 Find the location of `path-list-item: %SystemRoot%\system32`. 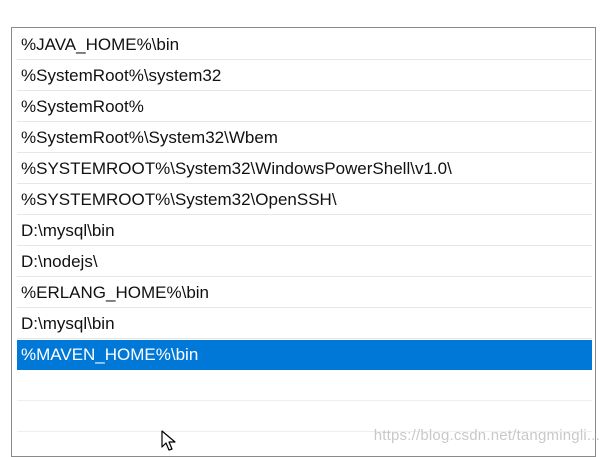

path-list-item: %SystemRoot%\system32 is located at coordinates (304, 76).